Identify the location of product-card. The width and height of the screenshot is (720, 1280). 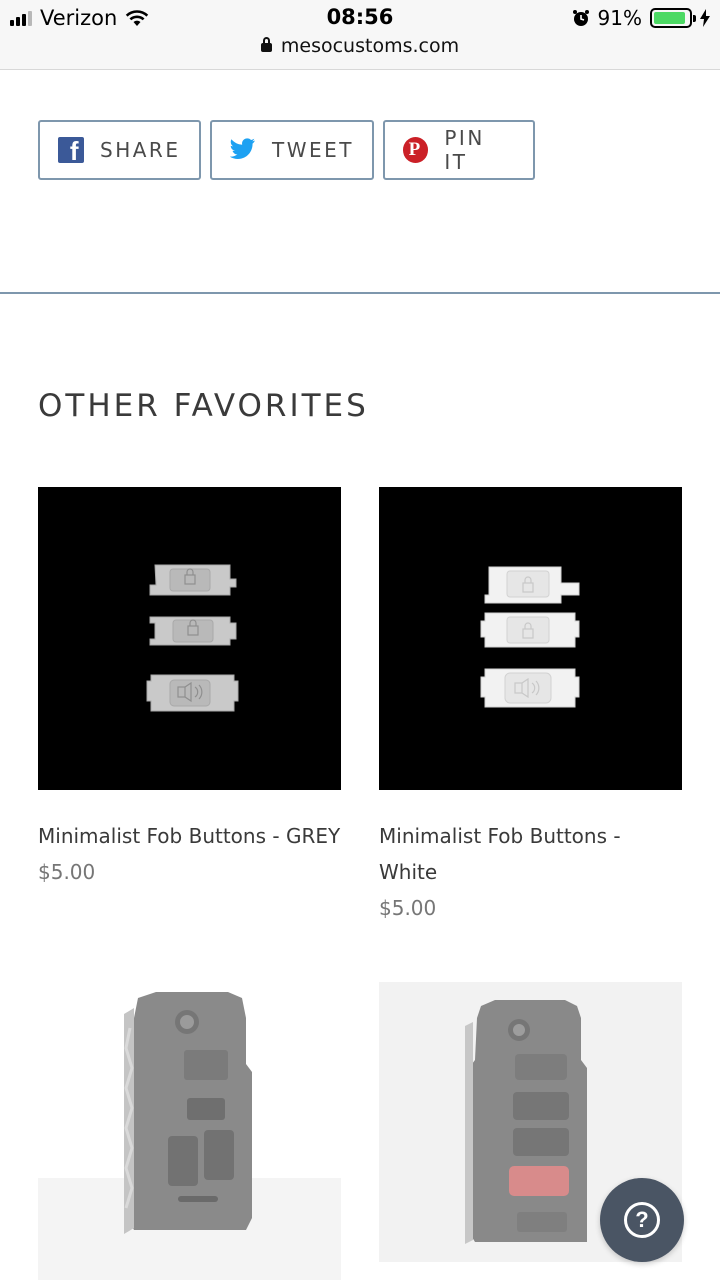
(189, 1129).